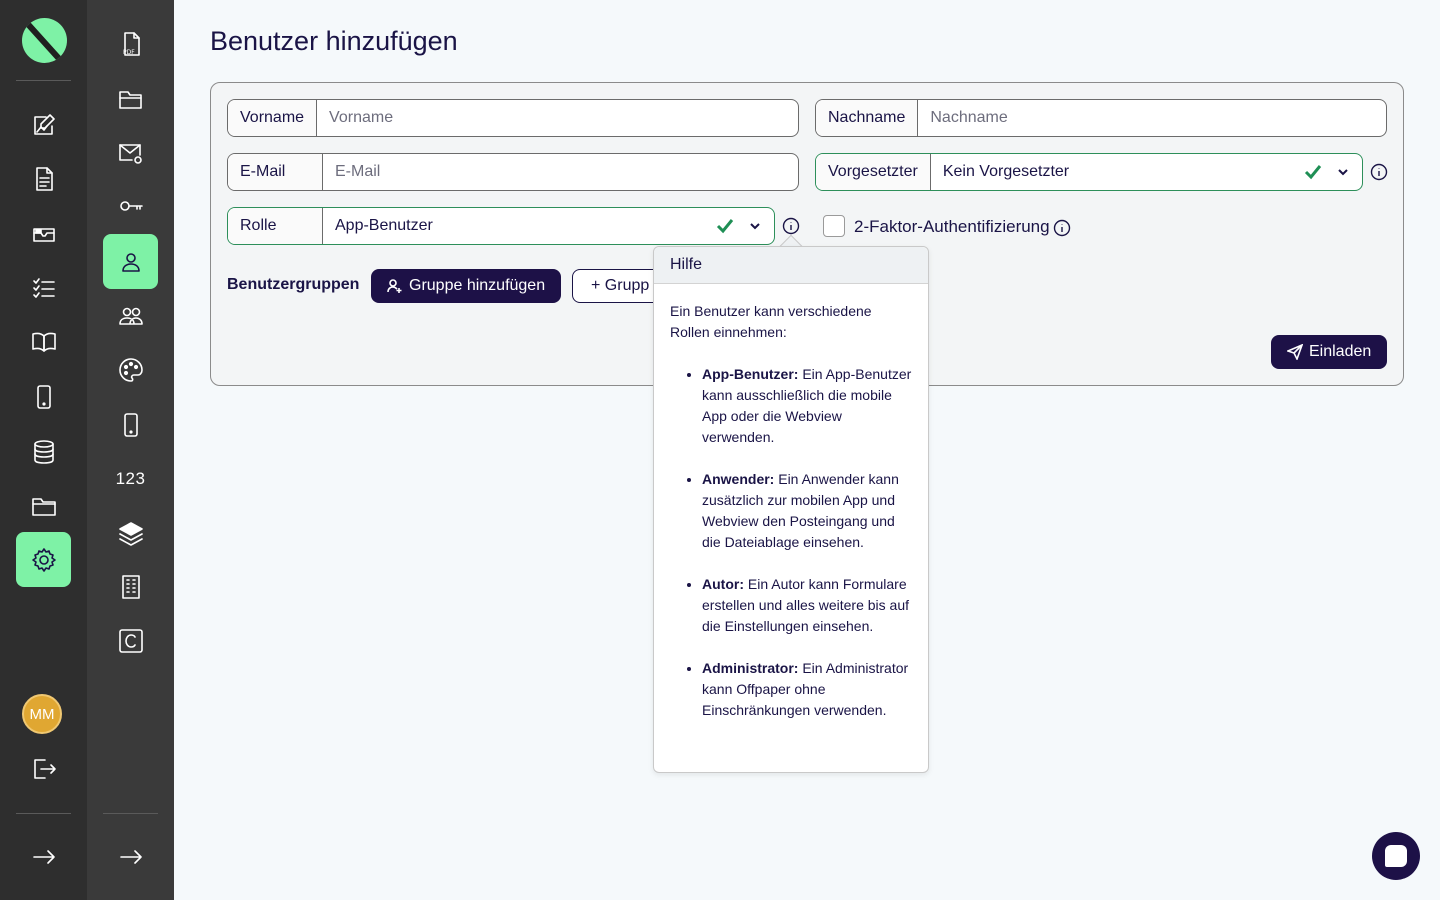  Describe the element at coordinates (275, 172) in the screenshot. I see `email-label: E-Mail` at that location.